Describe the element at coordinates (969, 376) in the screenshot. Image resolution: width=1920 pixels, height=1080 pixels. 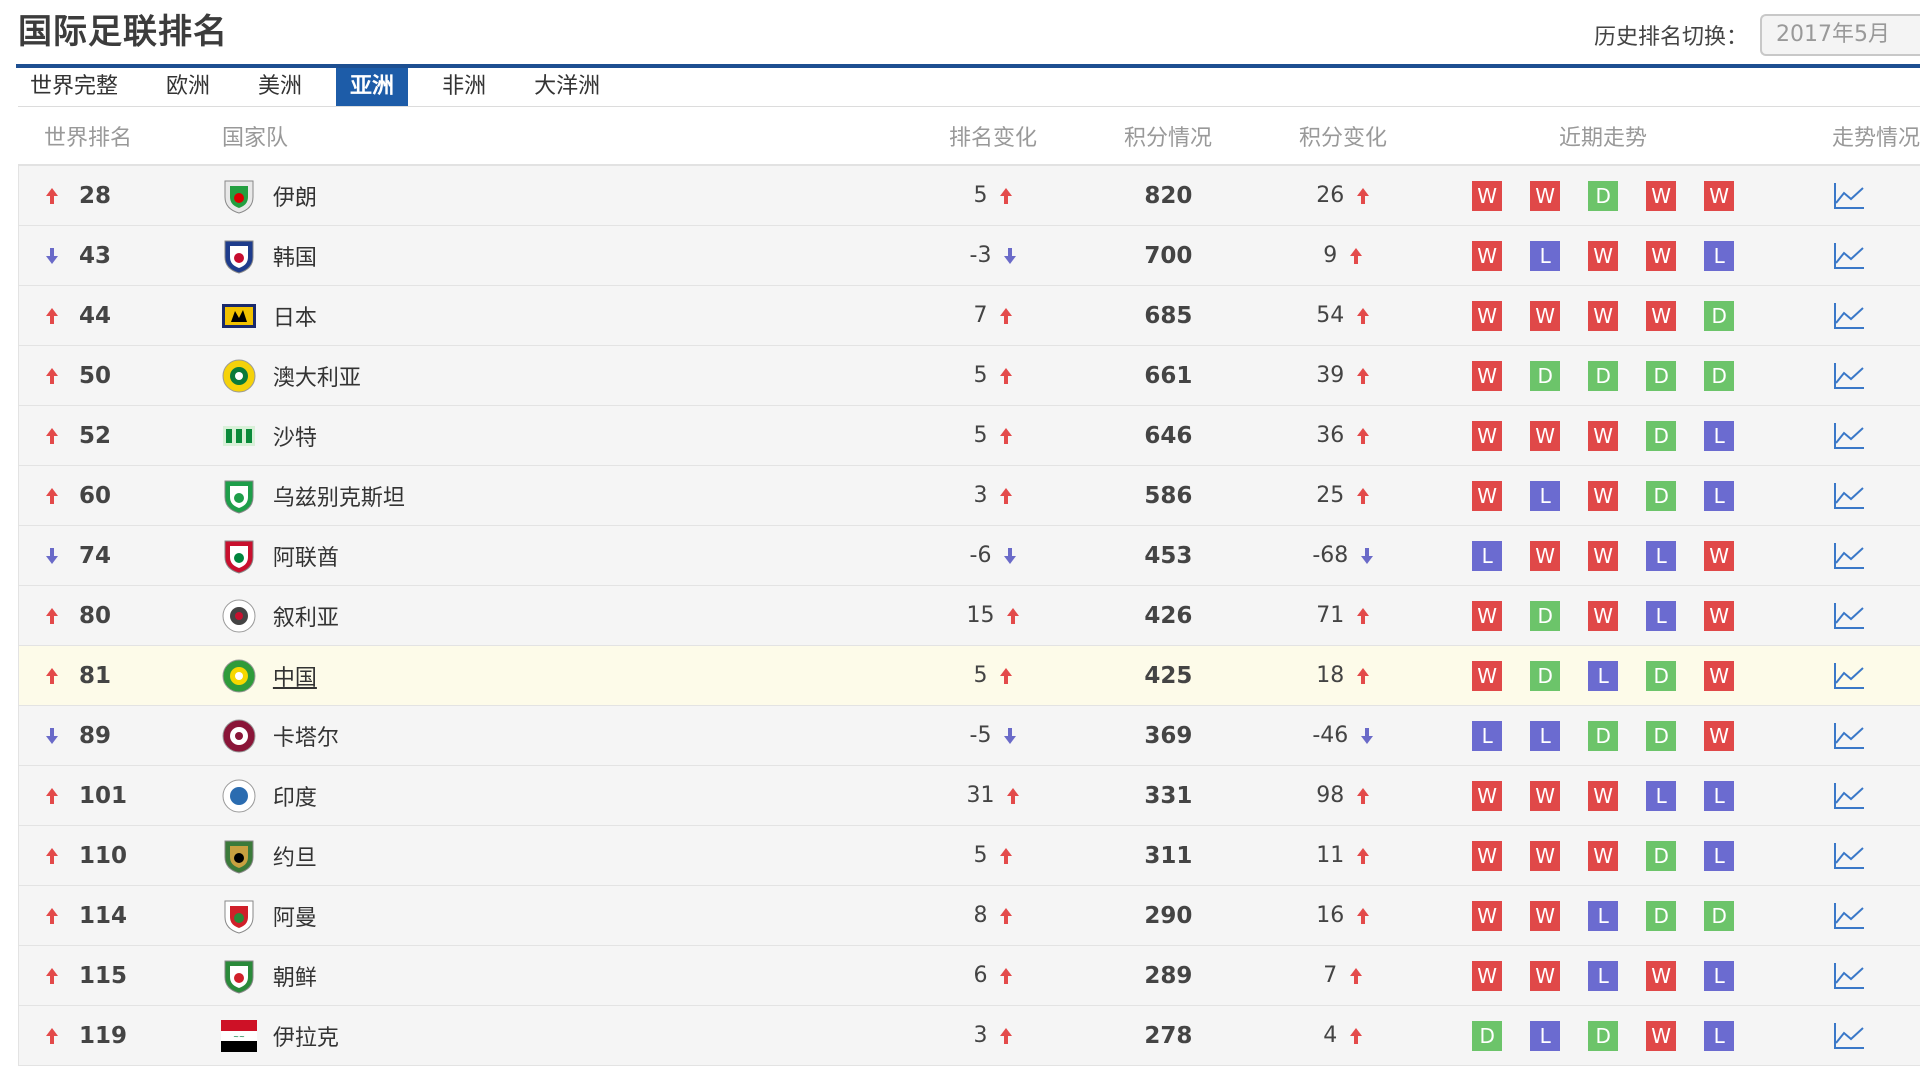
I see `table-row: 50 澳大利亚 5 661 39 WDDDD` at that location.